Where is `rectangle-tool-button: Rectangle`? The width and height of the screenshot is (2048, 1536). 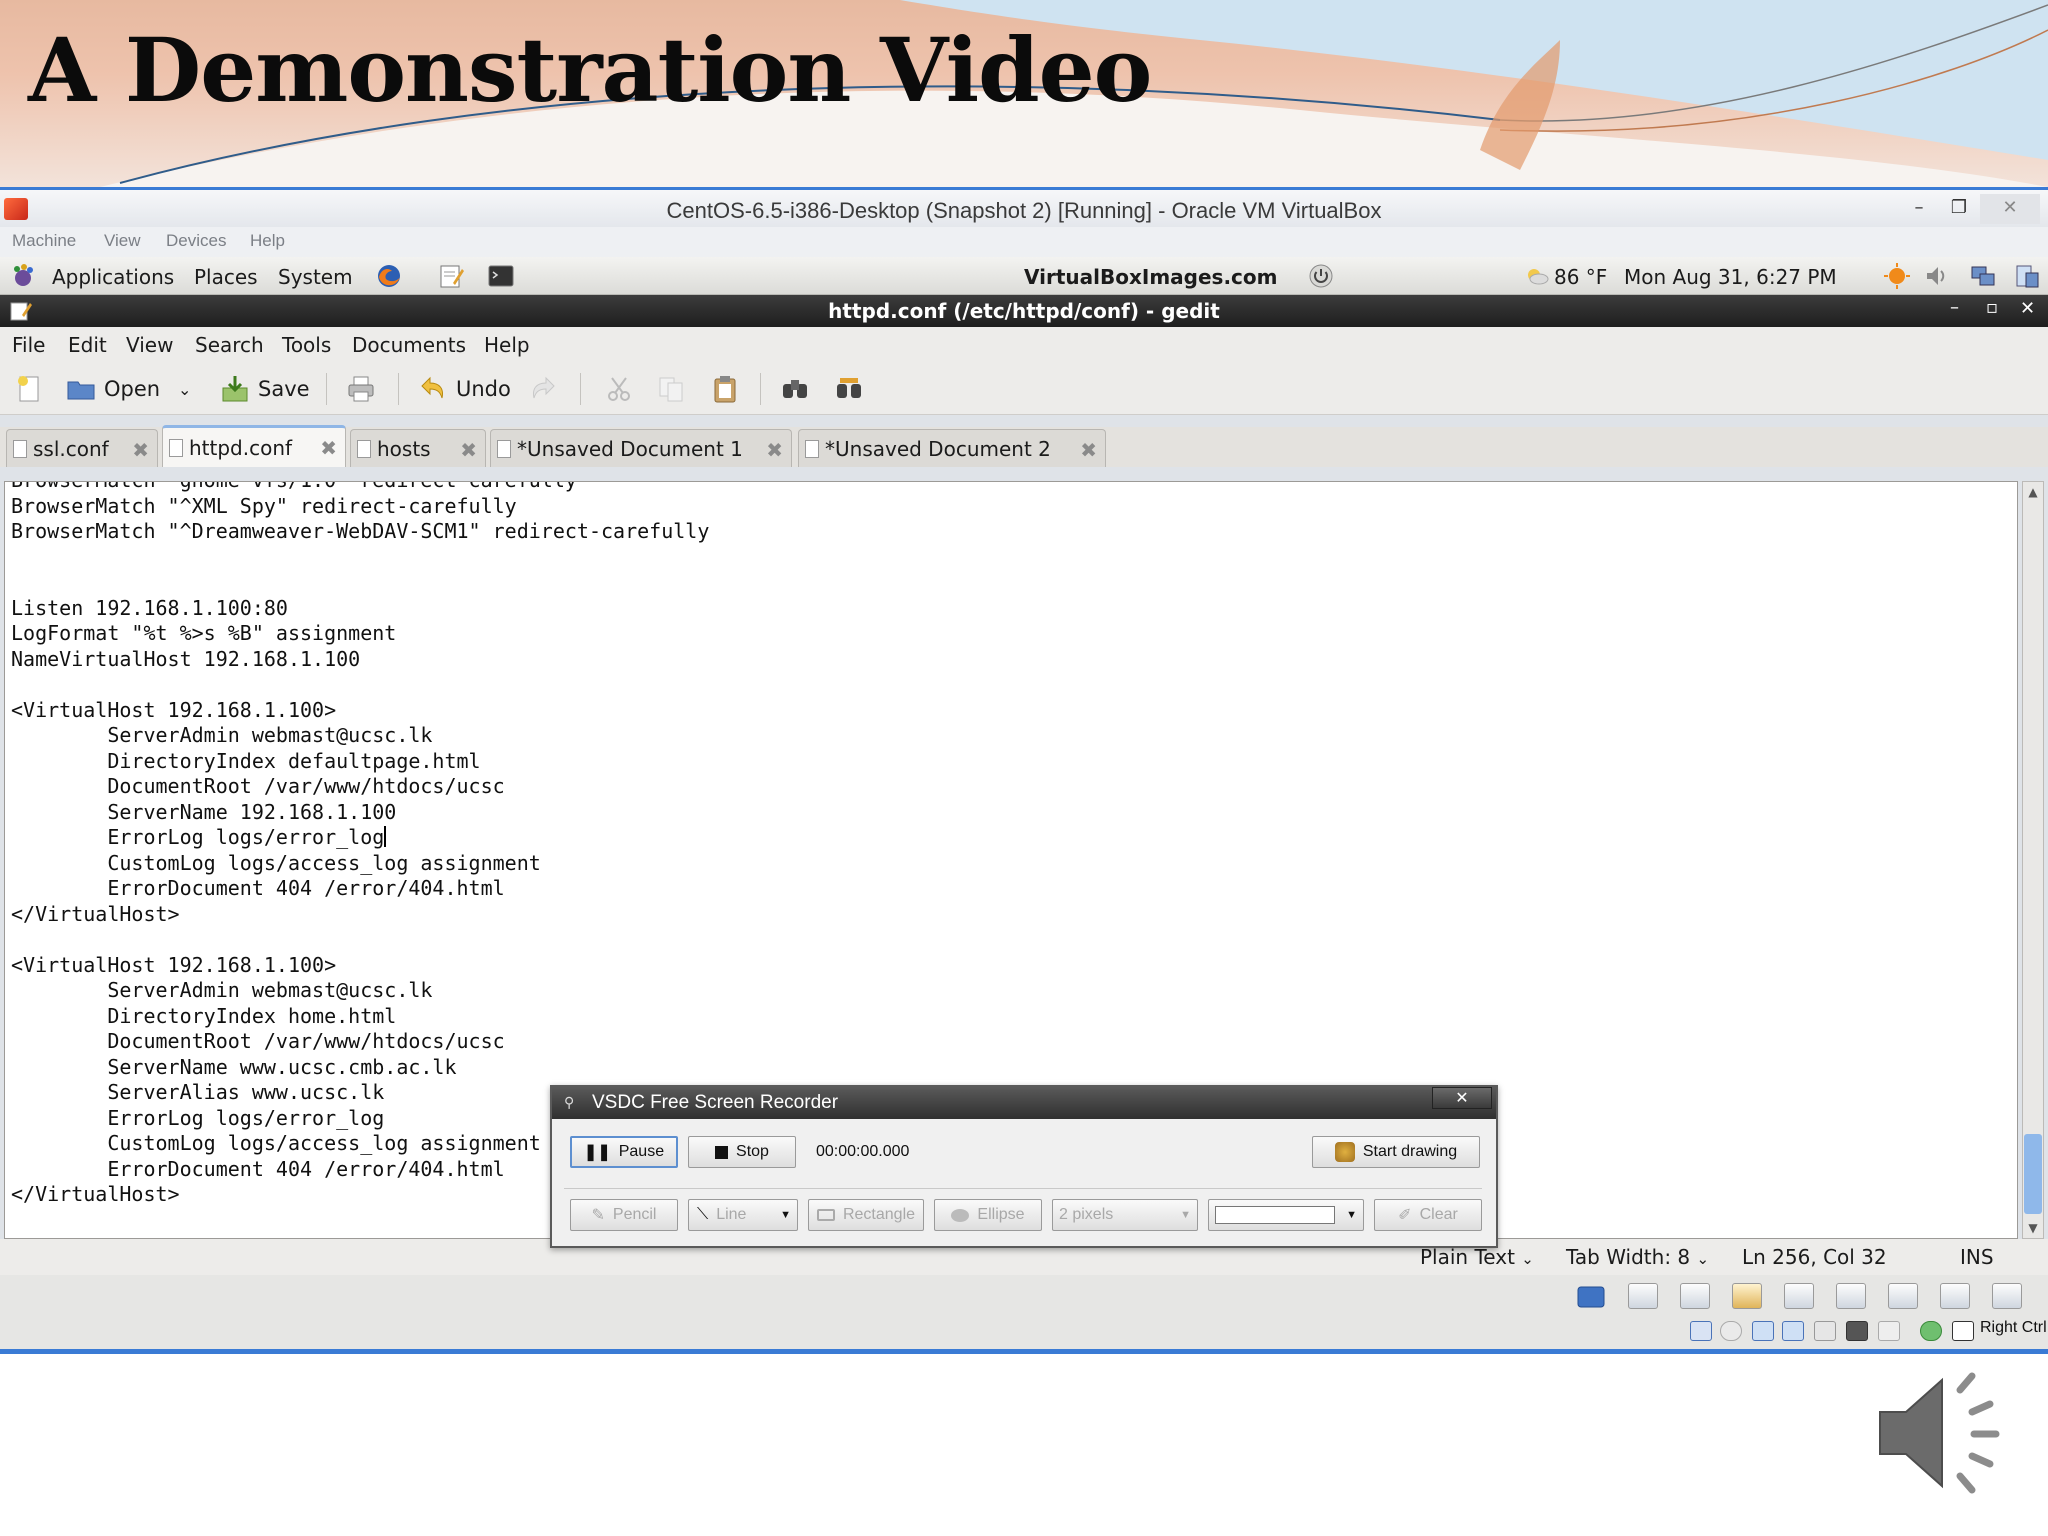 rectangle-tool-button: Rectangle is located at coordinates (866, 1215).